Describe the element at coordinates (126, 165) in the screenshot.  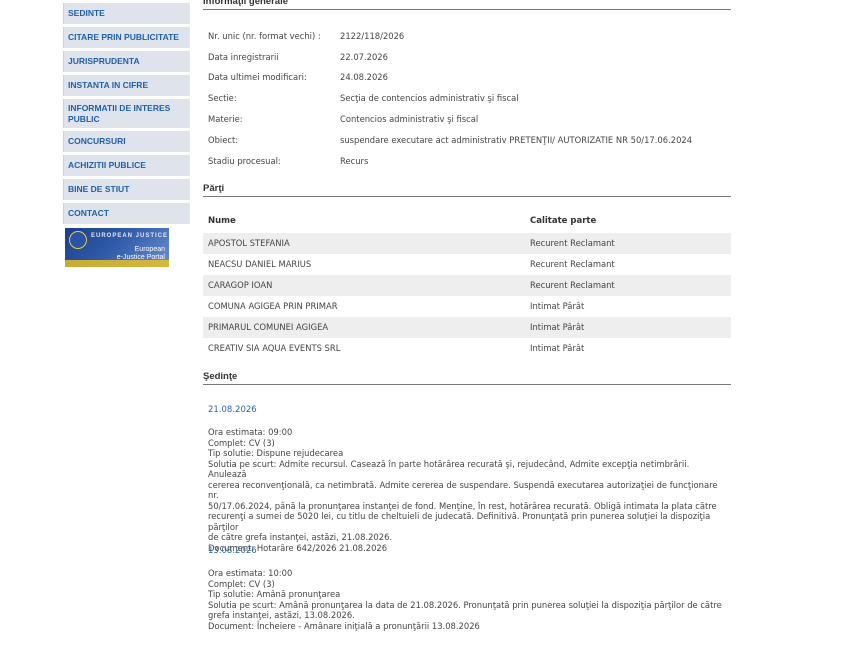
I see `sidebar-item-achizitii-publice: ACHIZITII PUBLICE` at that location.